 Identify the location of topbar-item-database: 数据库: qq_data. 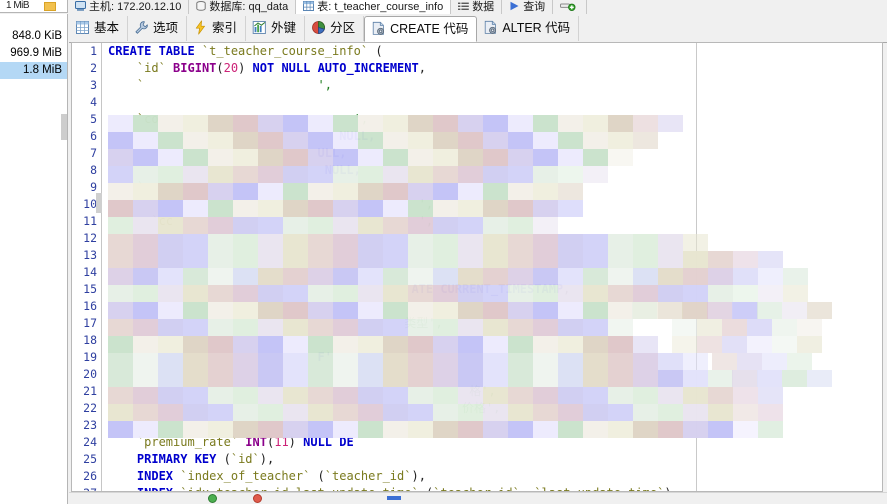
(243, 7).